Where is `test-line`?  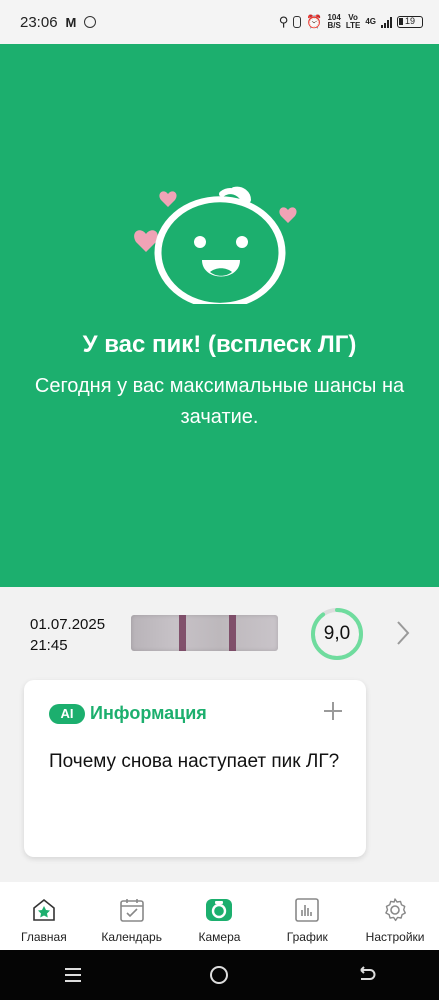 test-line is located at coordinates (232, 633).